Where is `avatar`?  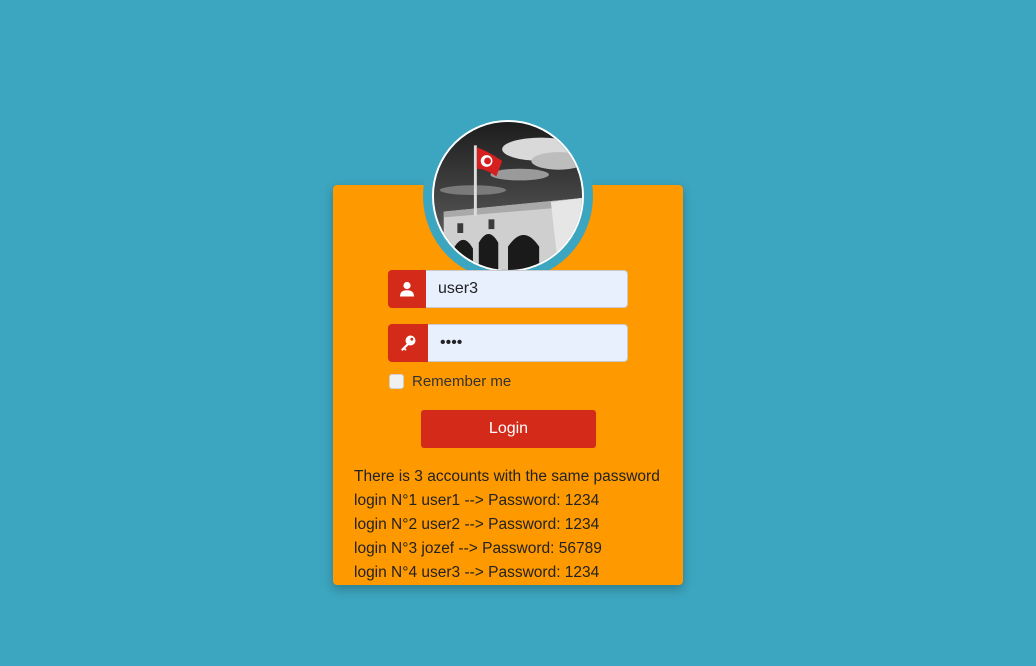
avatar is located at coordinates (508, 196).